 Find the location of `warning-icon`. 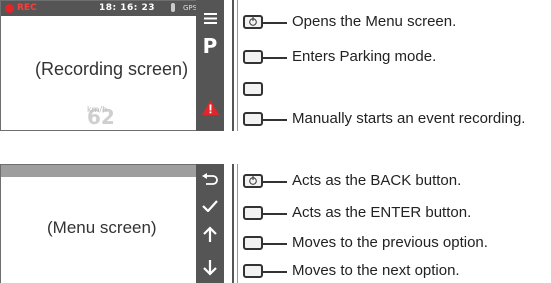

warning-icon is located at coordinates (210, 107).